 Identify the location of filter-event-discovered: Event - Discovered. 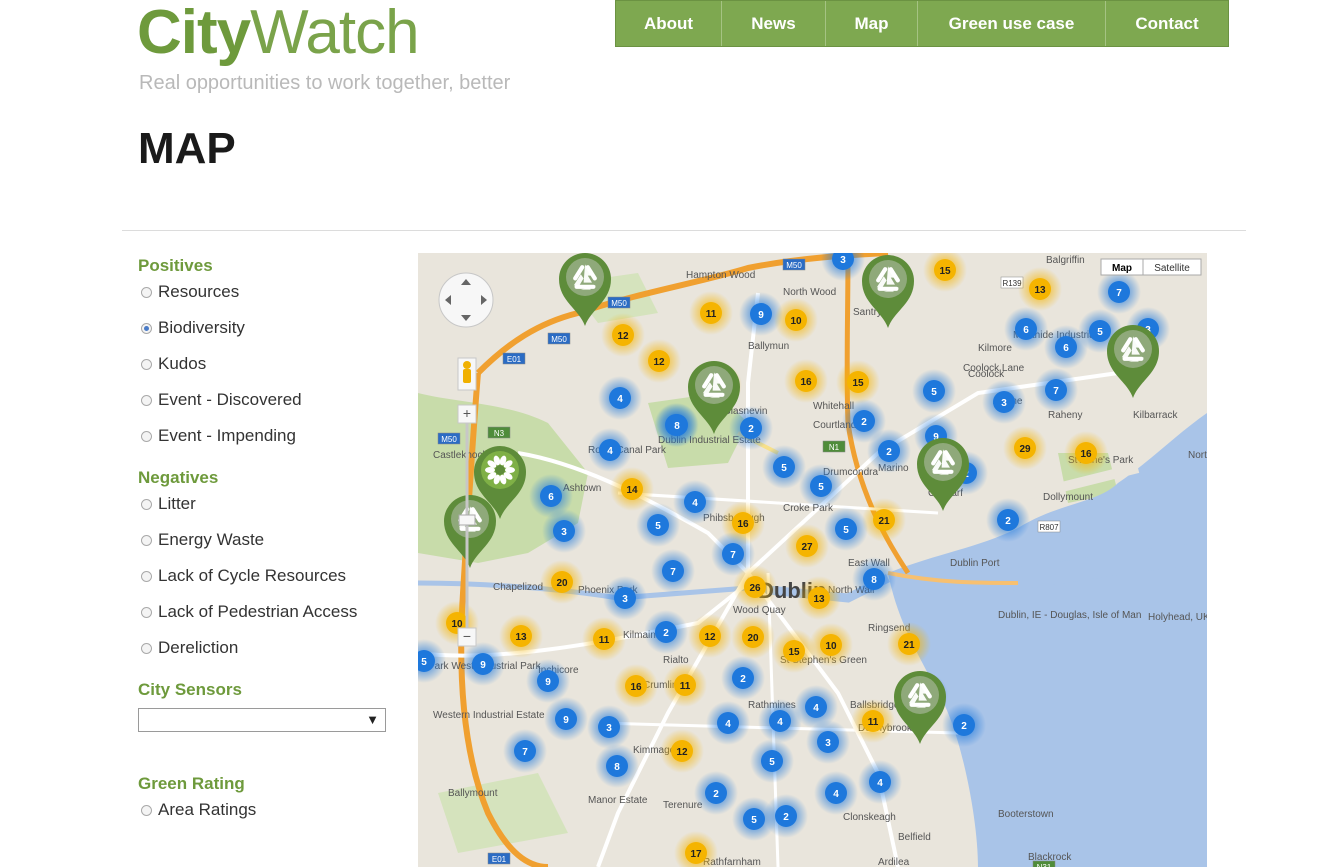
(268, 400).